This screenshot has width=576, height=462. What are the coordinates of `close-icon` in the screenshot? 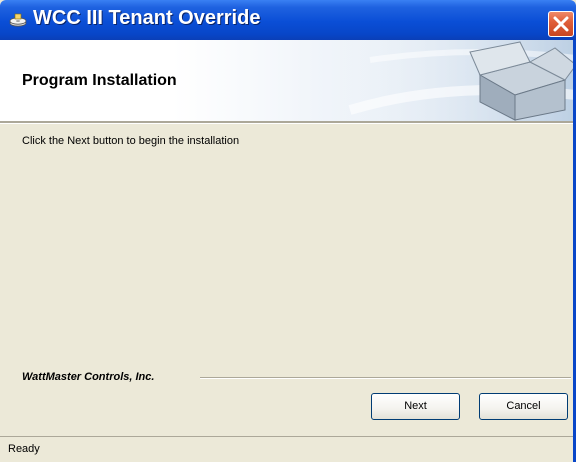 It's located at (561, 24).